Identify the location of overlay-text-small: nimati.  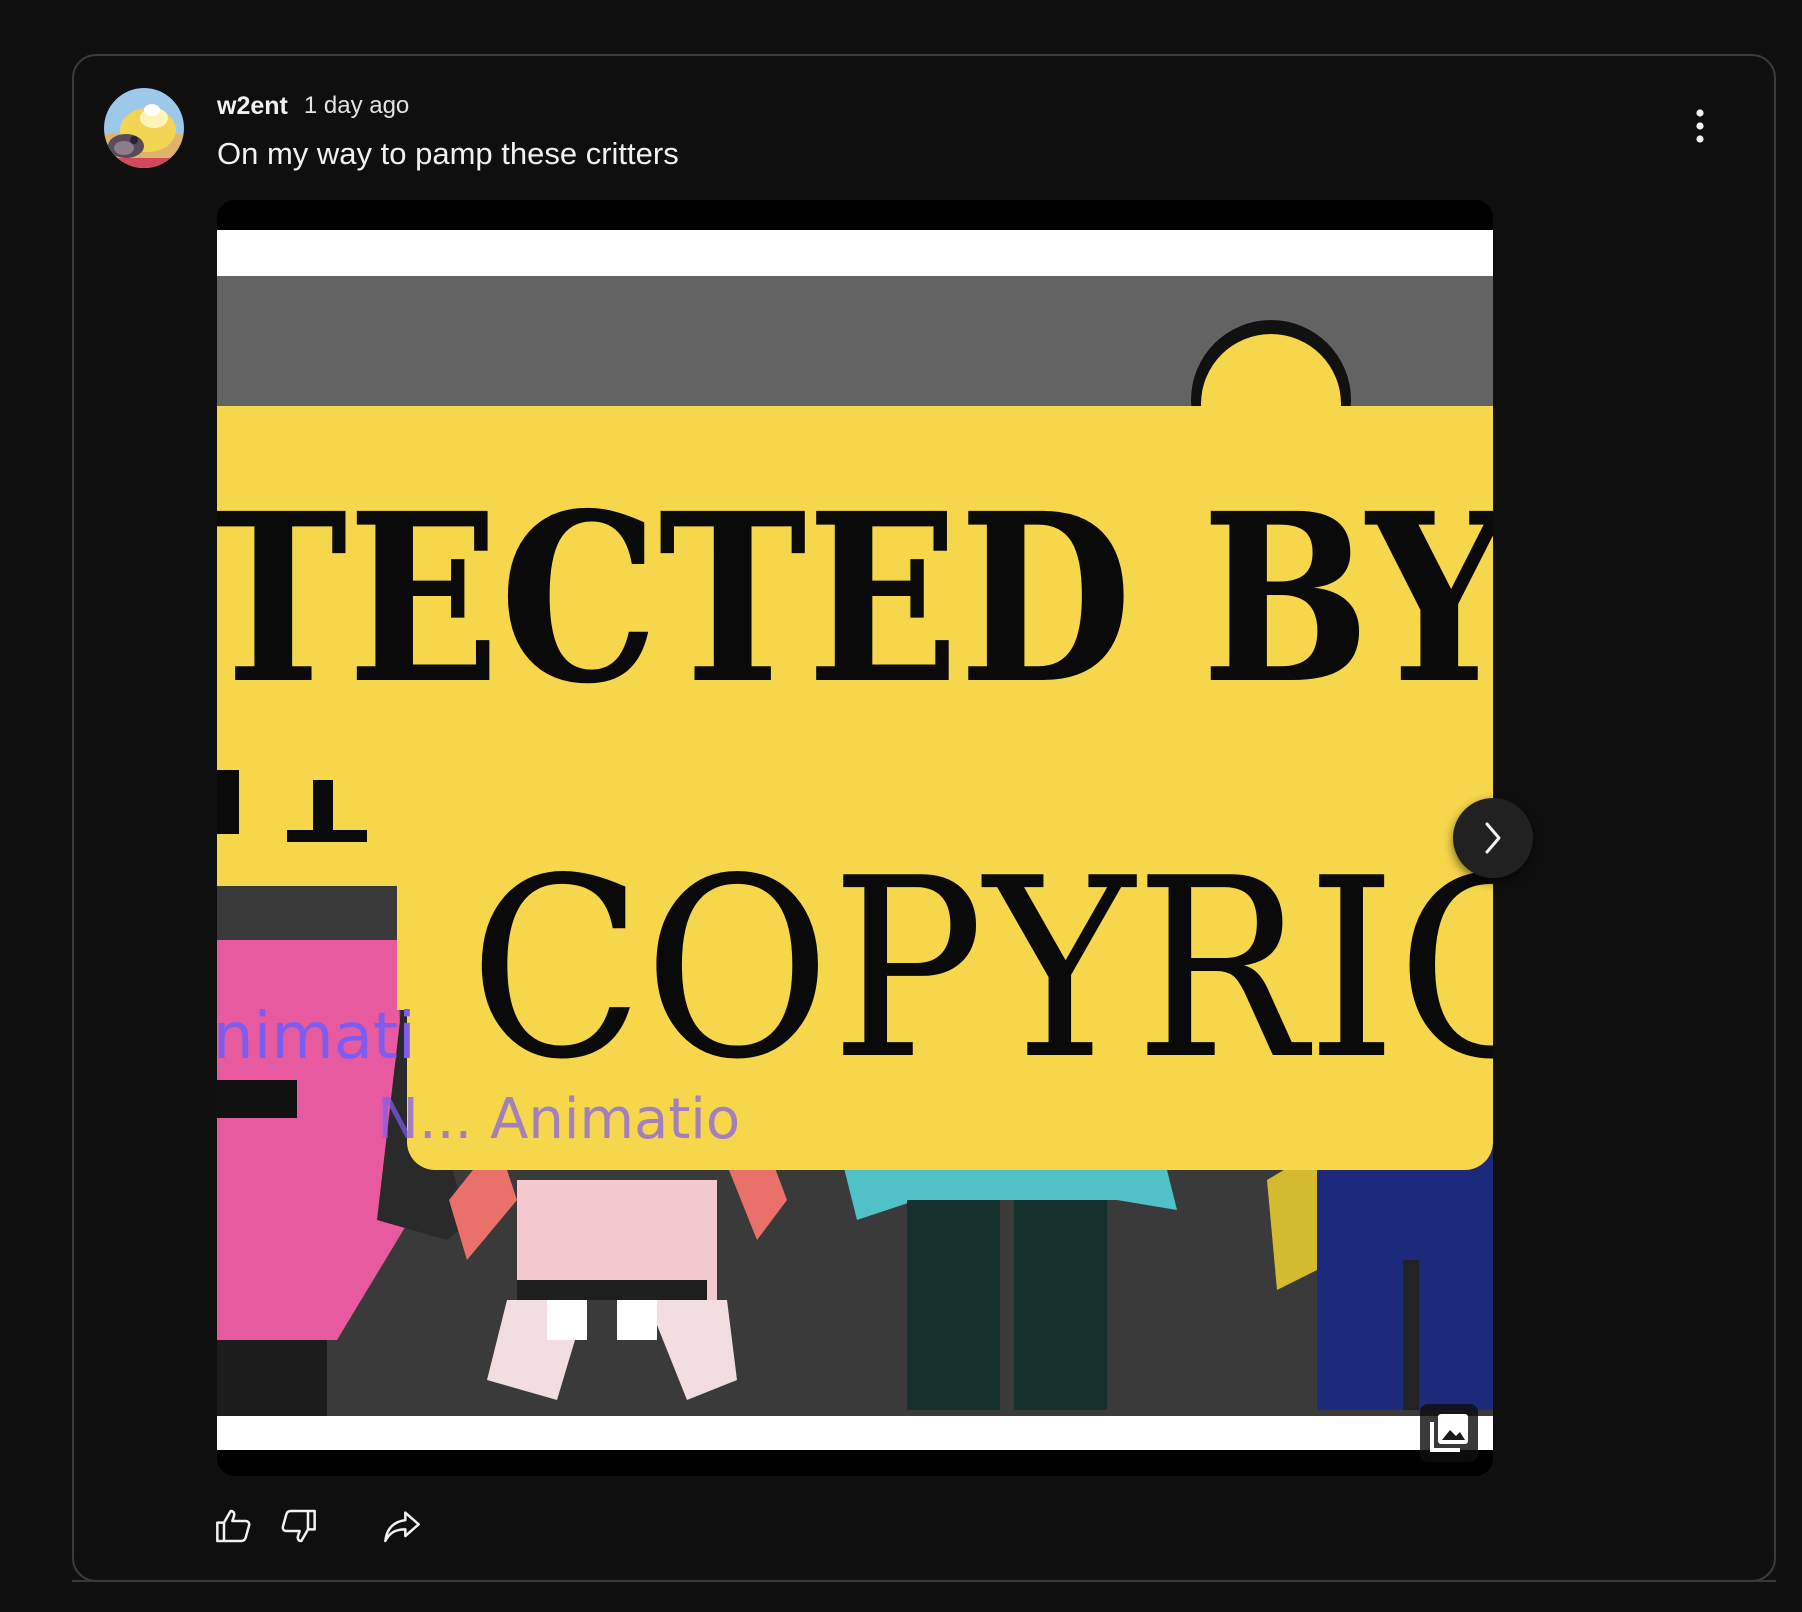
(316, 1037).